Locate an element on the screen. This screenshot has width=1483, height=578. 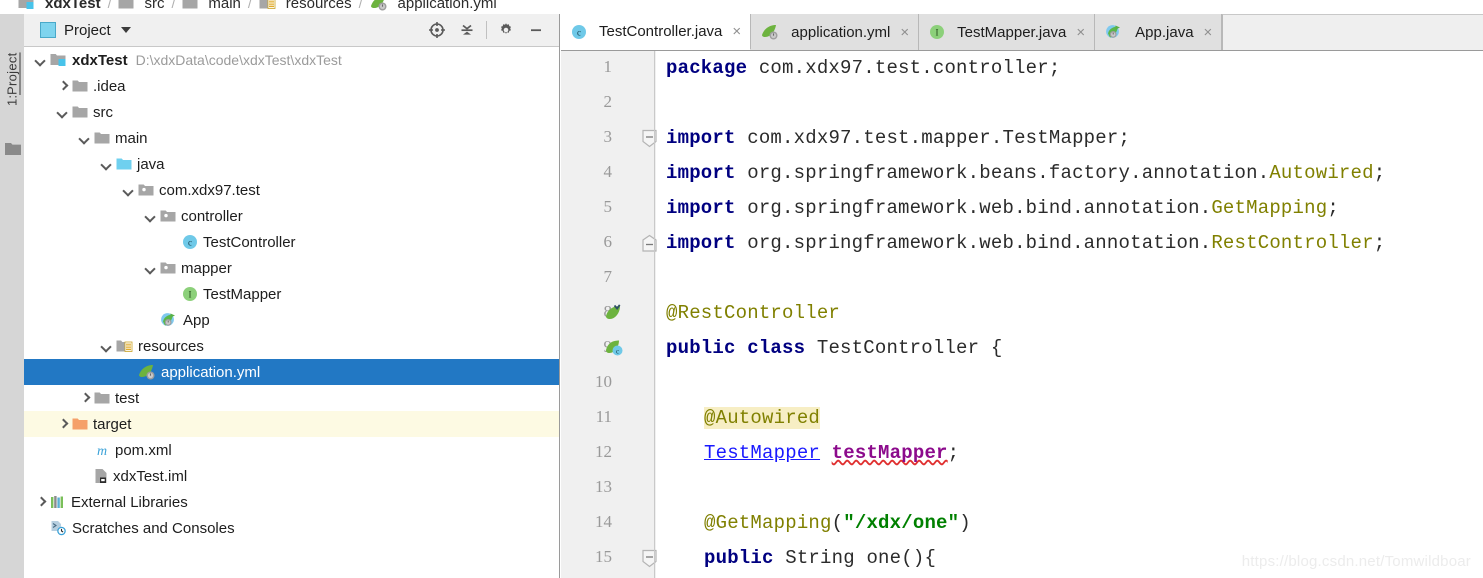
code-line: @RestController is located at coordinates (753, 313).